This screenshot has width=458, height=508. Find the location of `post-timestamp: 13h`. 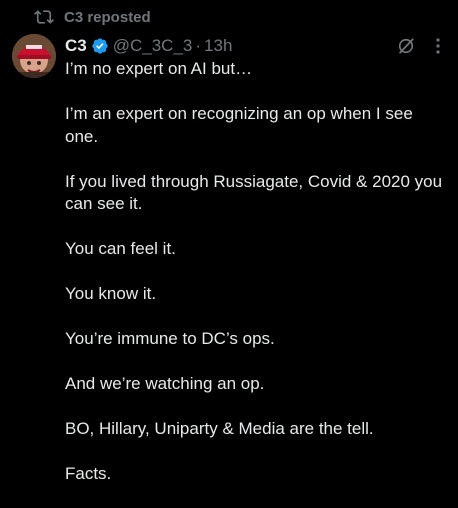

post-timestamp: 13h is located at coordinates (218, 46).